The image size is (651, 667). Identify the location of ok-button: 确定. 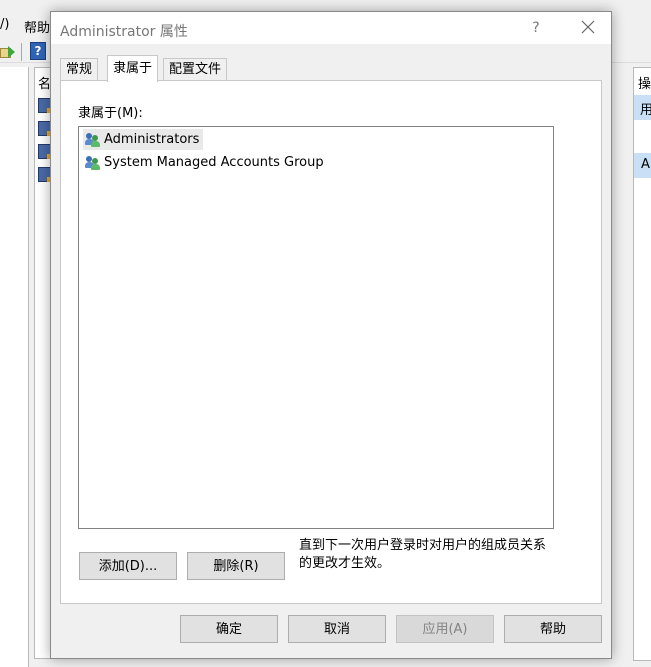
(229, 629).